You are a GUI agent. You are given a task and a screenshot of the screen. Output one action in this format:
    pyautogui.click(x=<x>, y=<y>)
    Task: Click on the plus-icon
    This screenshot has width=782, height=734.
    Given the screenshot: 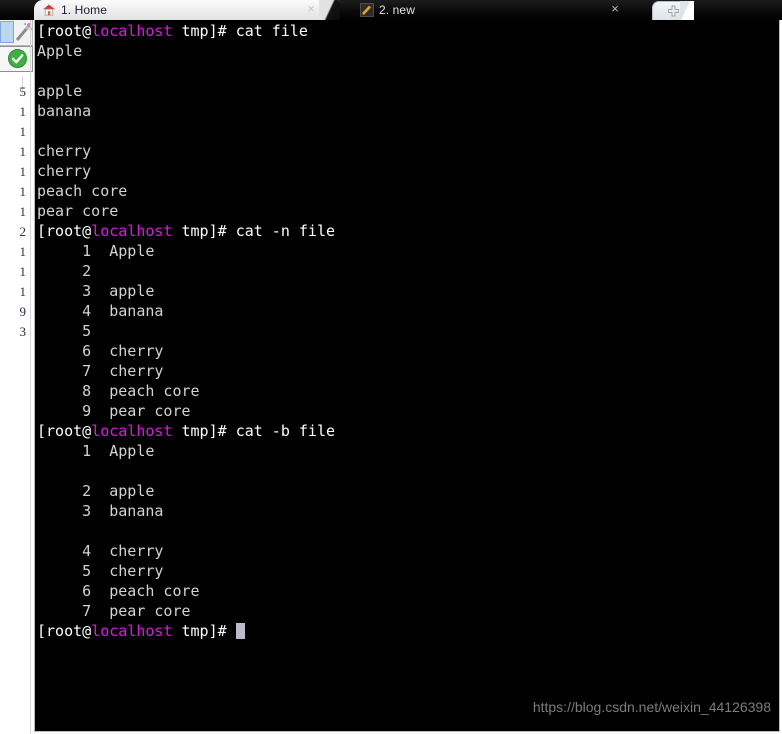 What is the action you would take?
    pyautogui.click(x=673, y=10)
    